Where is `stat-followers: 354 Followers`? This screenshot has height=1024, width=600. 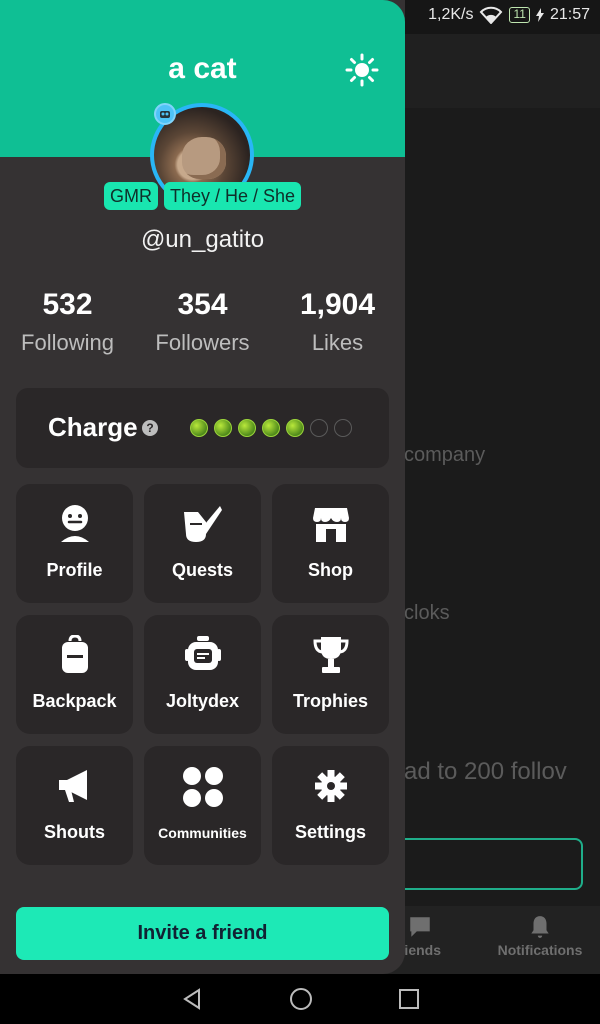 stat-followers: 354 Followers is located at coordinates (202, 322).